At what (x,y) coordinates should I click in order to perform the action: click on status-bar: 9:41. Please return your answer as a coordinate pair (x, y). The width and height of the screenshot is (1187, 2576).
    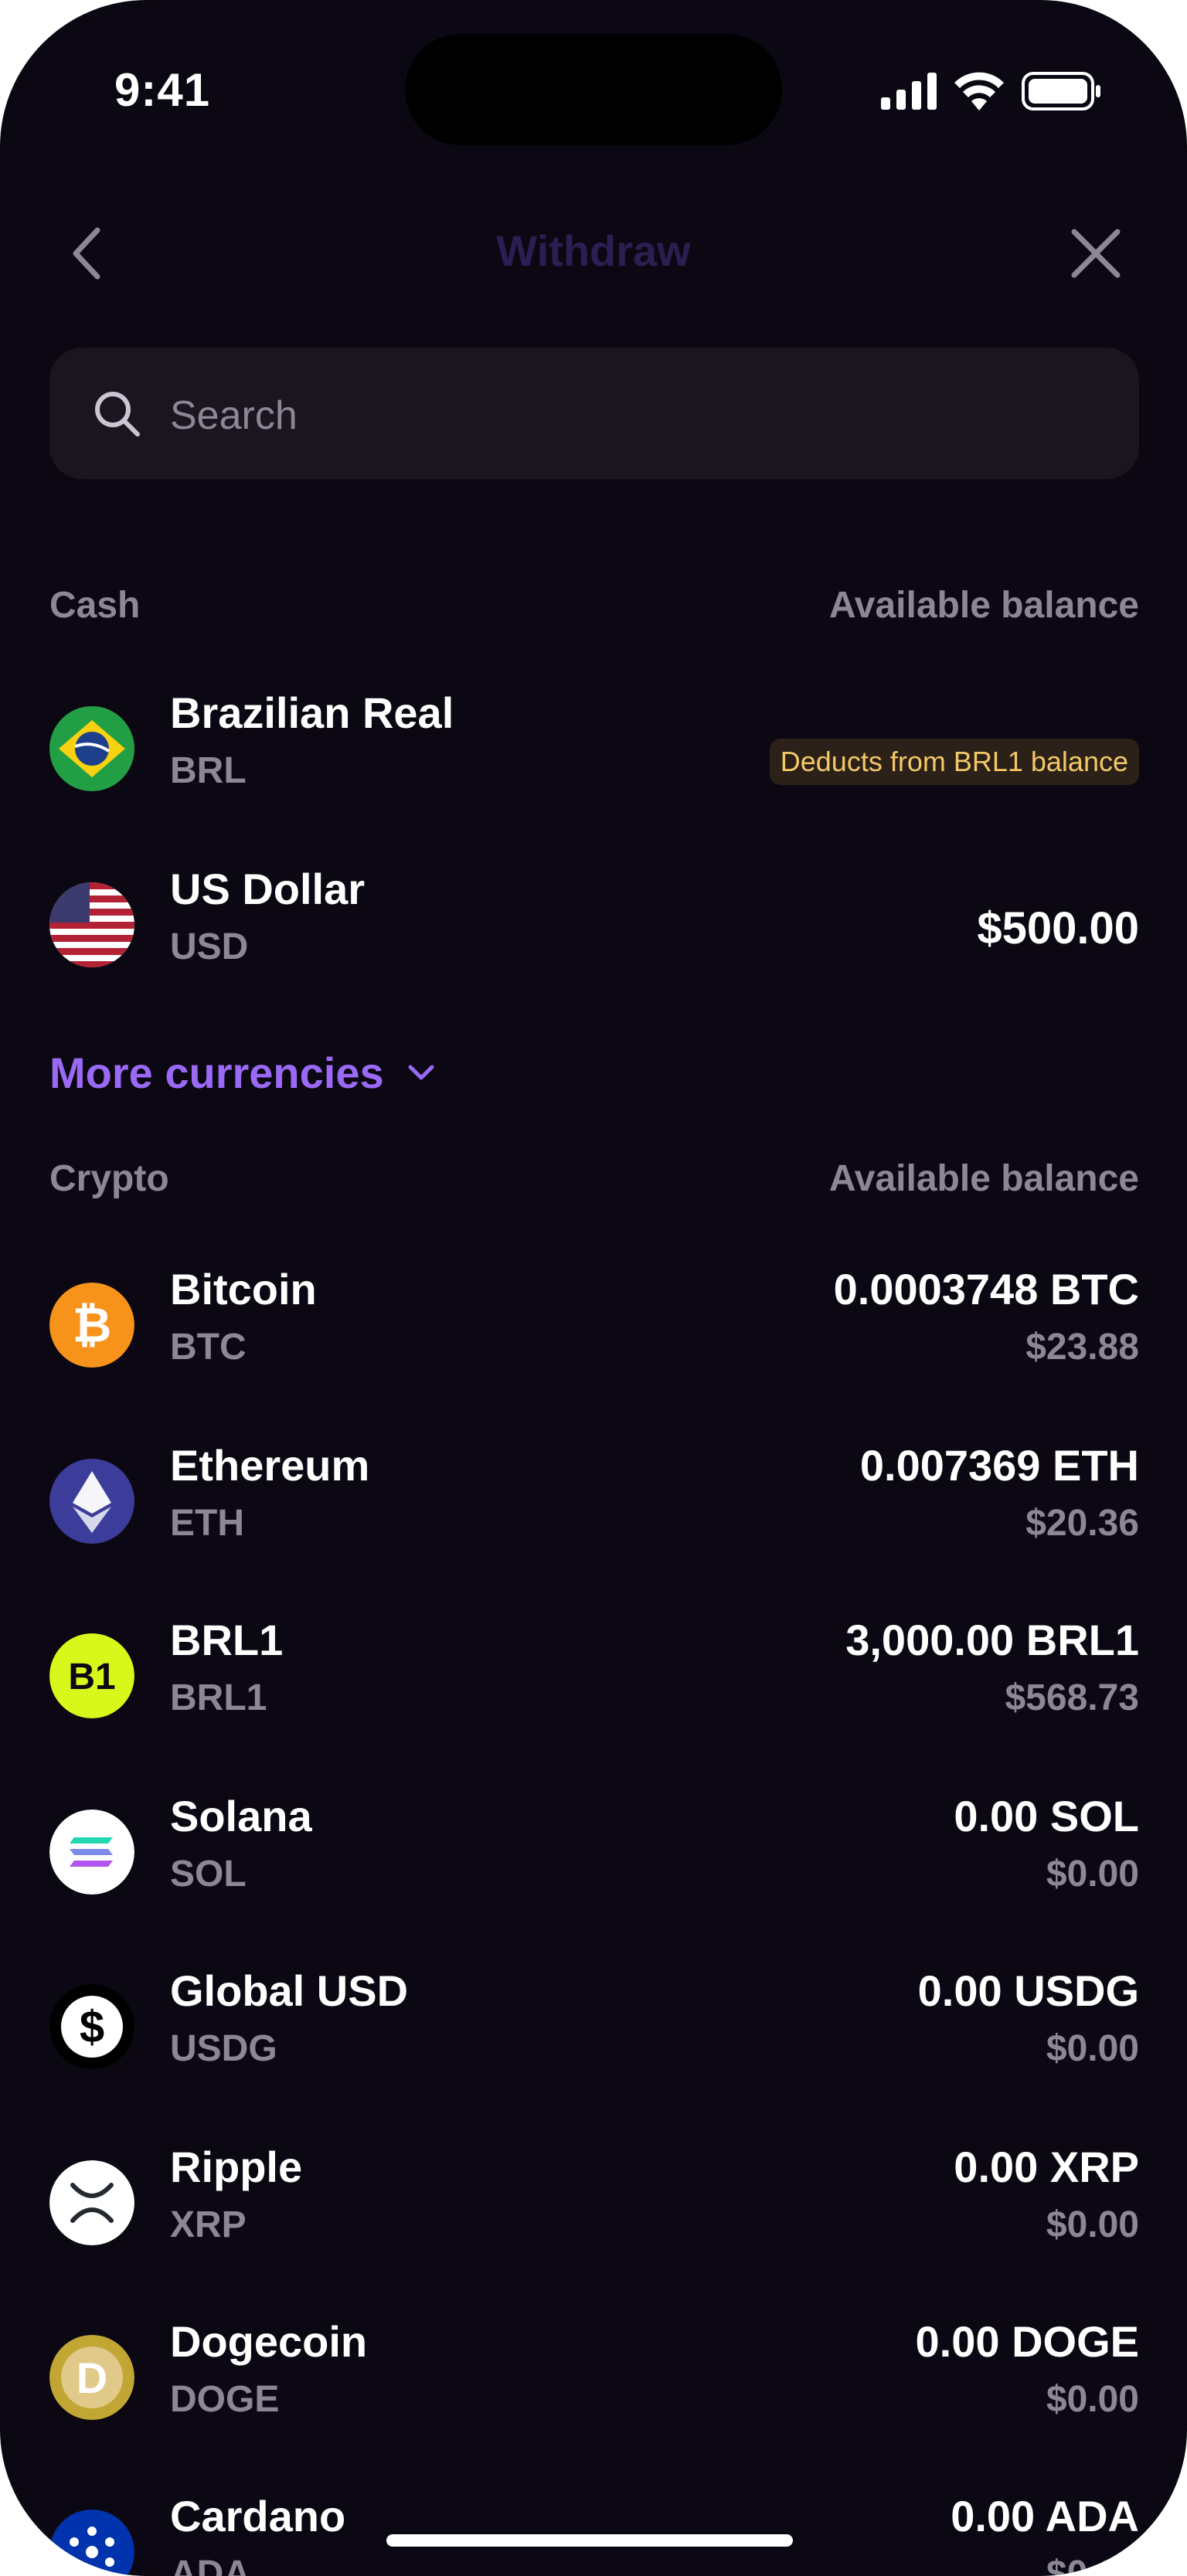
    Looking at the image, I should click on (593, 89).